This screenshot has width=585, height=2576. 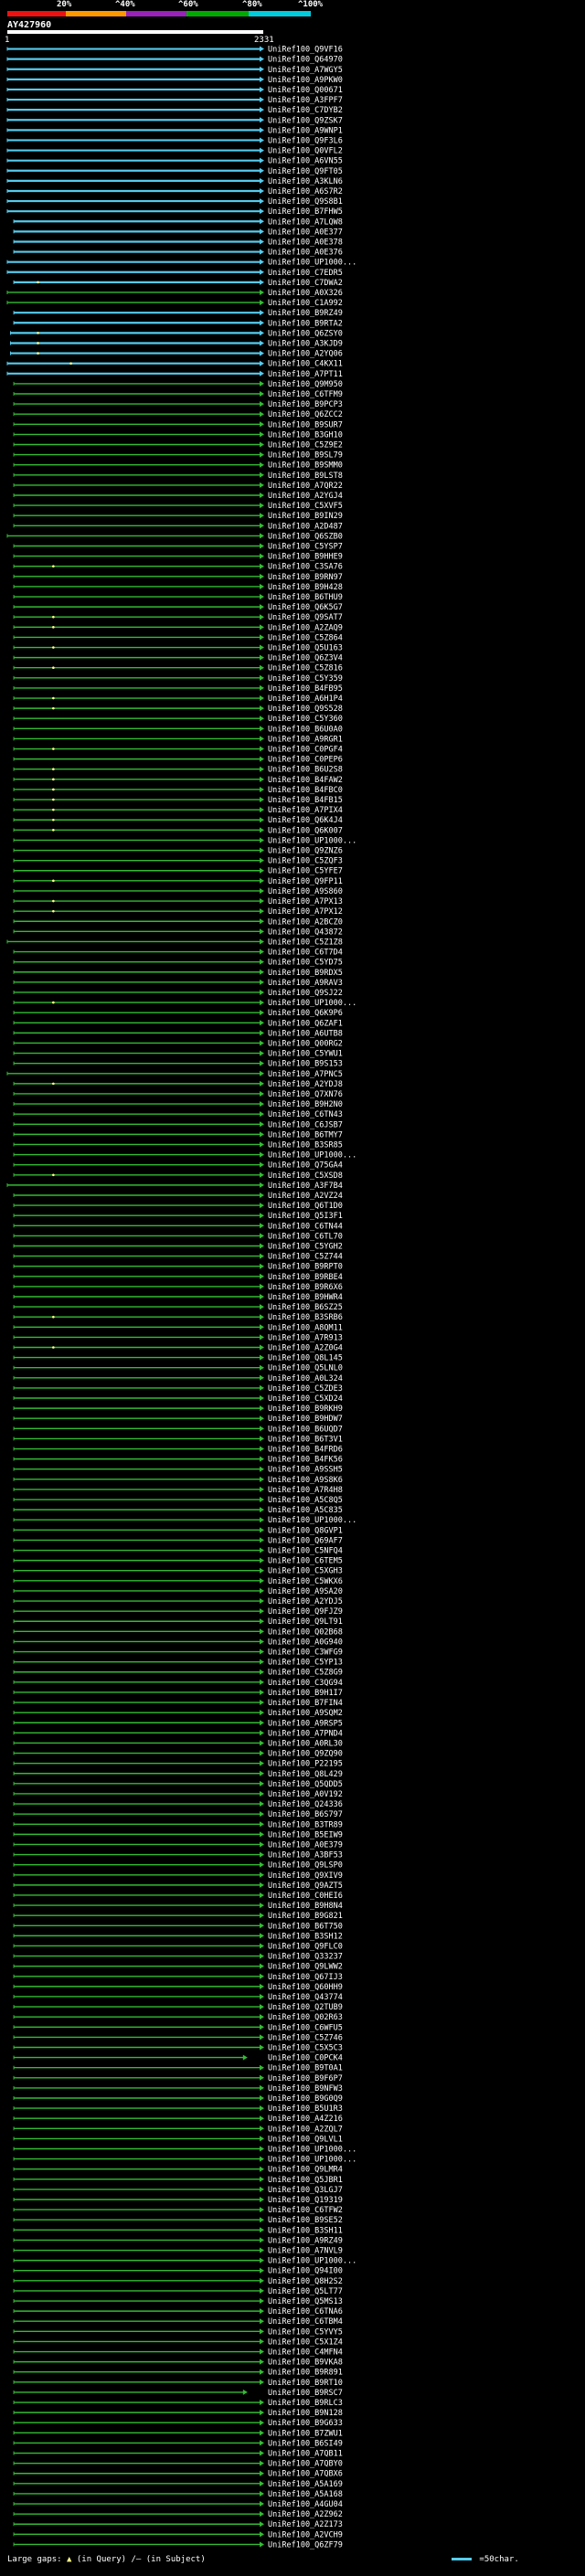 I want to click on hit-label: UniRef100_Q5LT77, so click(x=305, y=2291).